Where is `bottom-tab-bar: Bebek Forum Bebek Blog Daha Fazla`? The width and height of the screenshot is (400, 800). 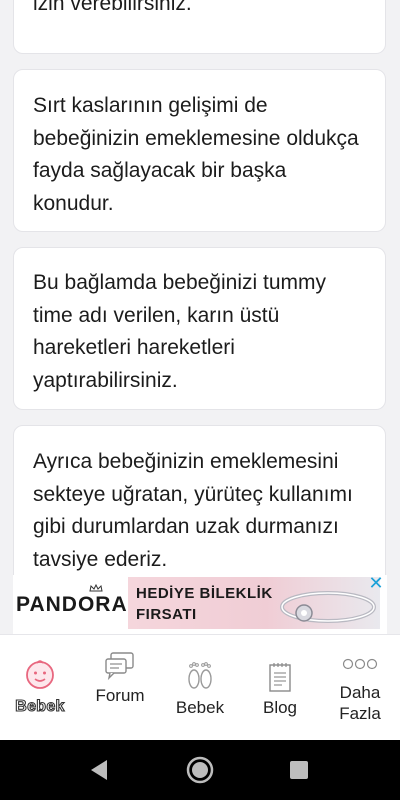 bottom-tab-bar: Bebek Forum Bebek Blog Daha Fazla is located at coordinates (200, 687).